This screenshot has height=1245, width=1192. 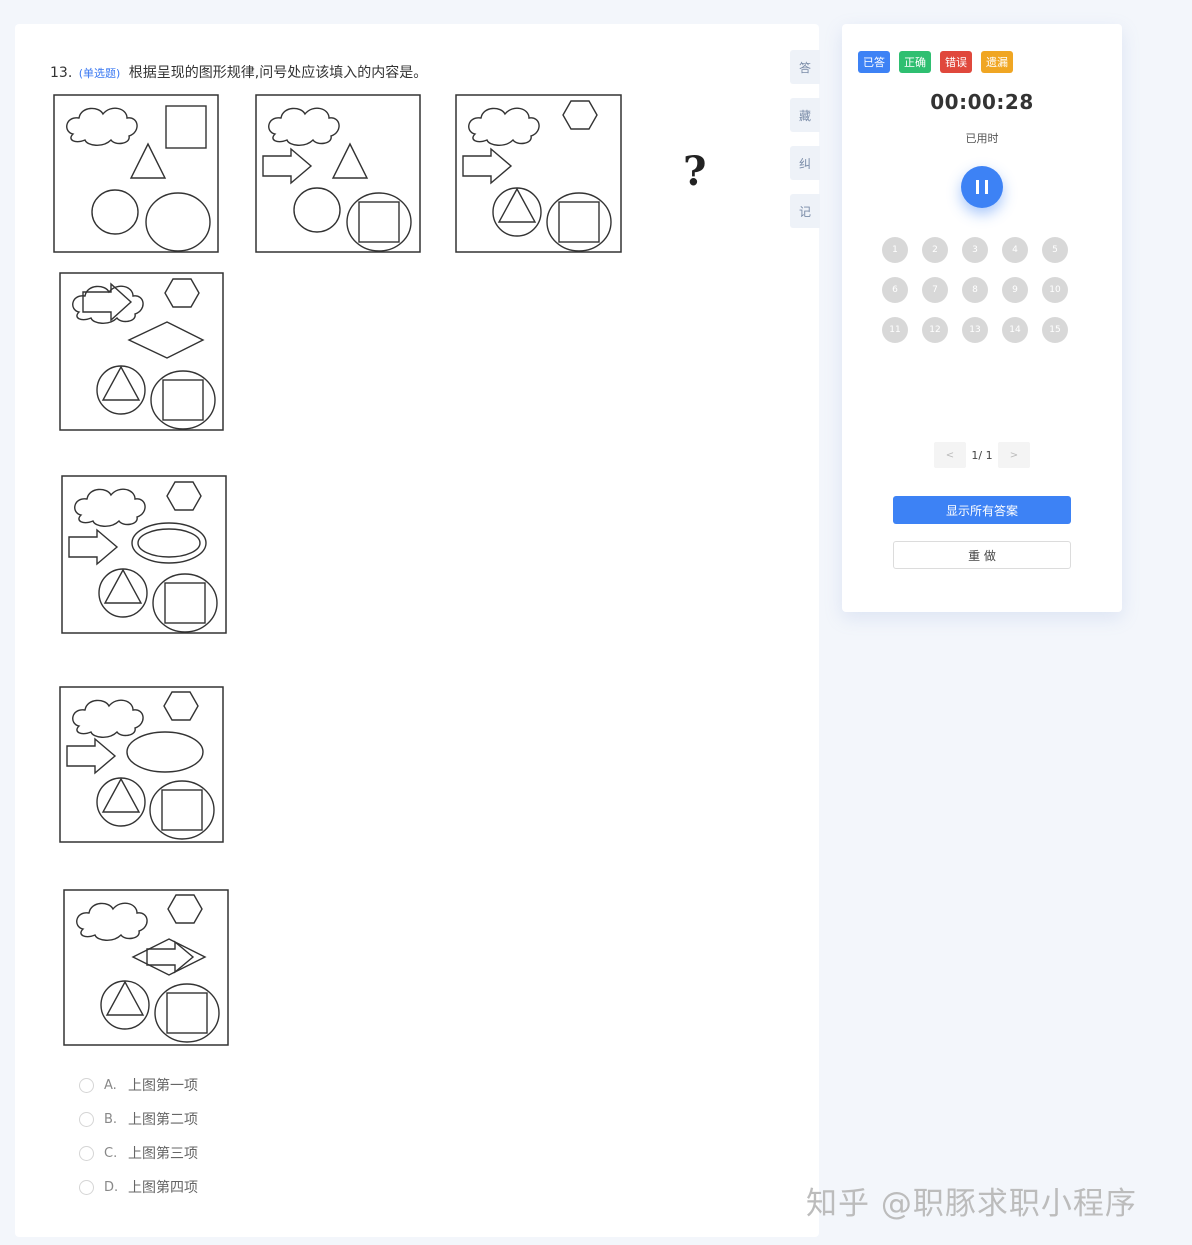 What do you see at coordinates (975, 250) in the screenshot?
I see `question-number-button: 3` at bounding box center [975, 250].